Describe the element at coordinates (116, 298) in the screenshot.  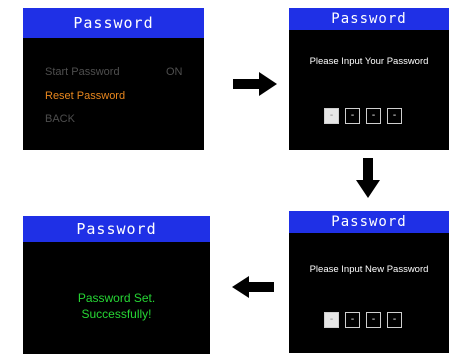
I see `success-line: Password Set.` at that location.